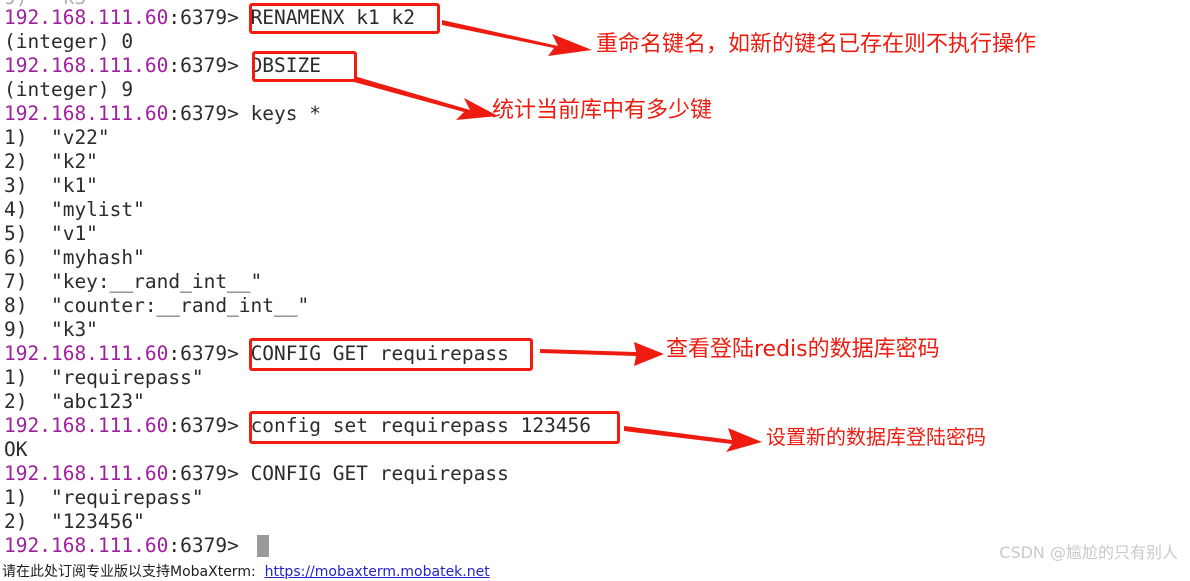  Describe the element at coordinates (133, 281) in the screenshot. I see `terminal-line-output: 7) "key:__rand_int__"` at that location.